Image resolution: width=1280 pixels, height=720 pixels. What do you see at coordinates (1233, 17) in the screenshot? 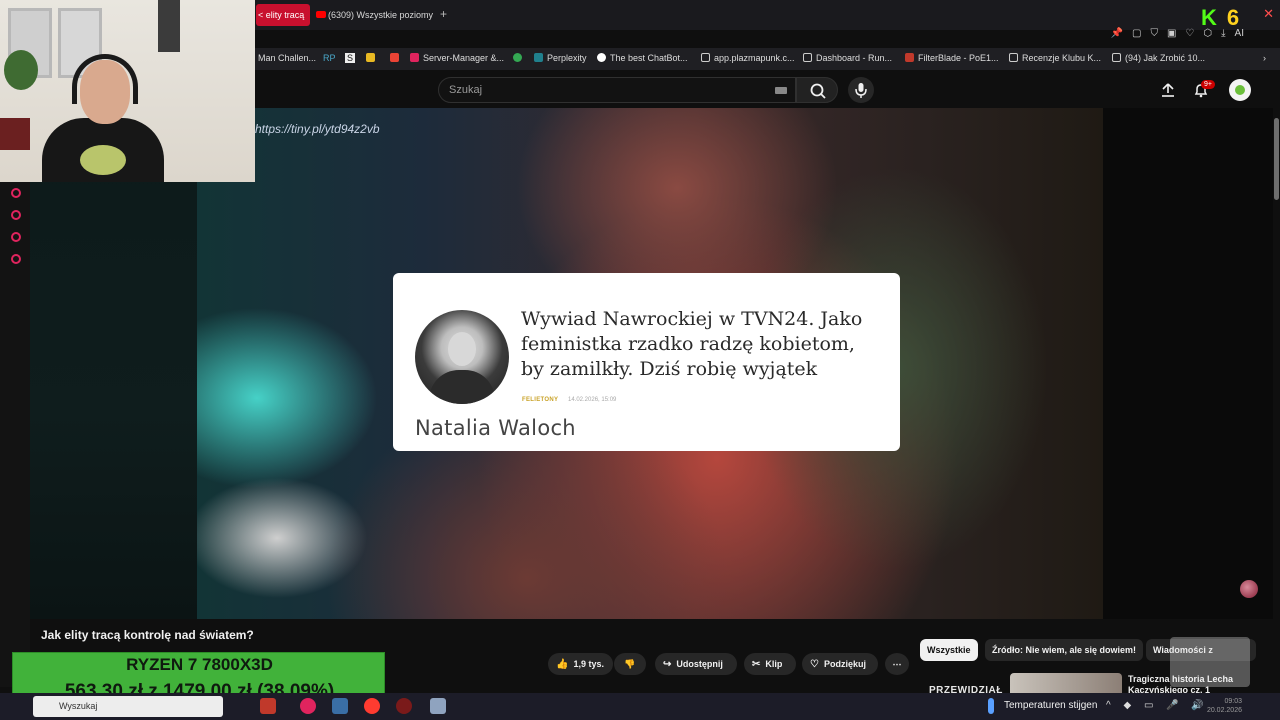
I see `badge-number: 6` at bounding box center [1233, 17].